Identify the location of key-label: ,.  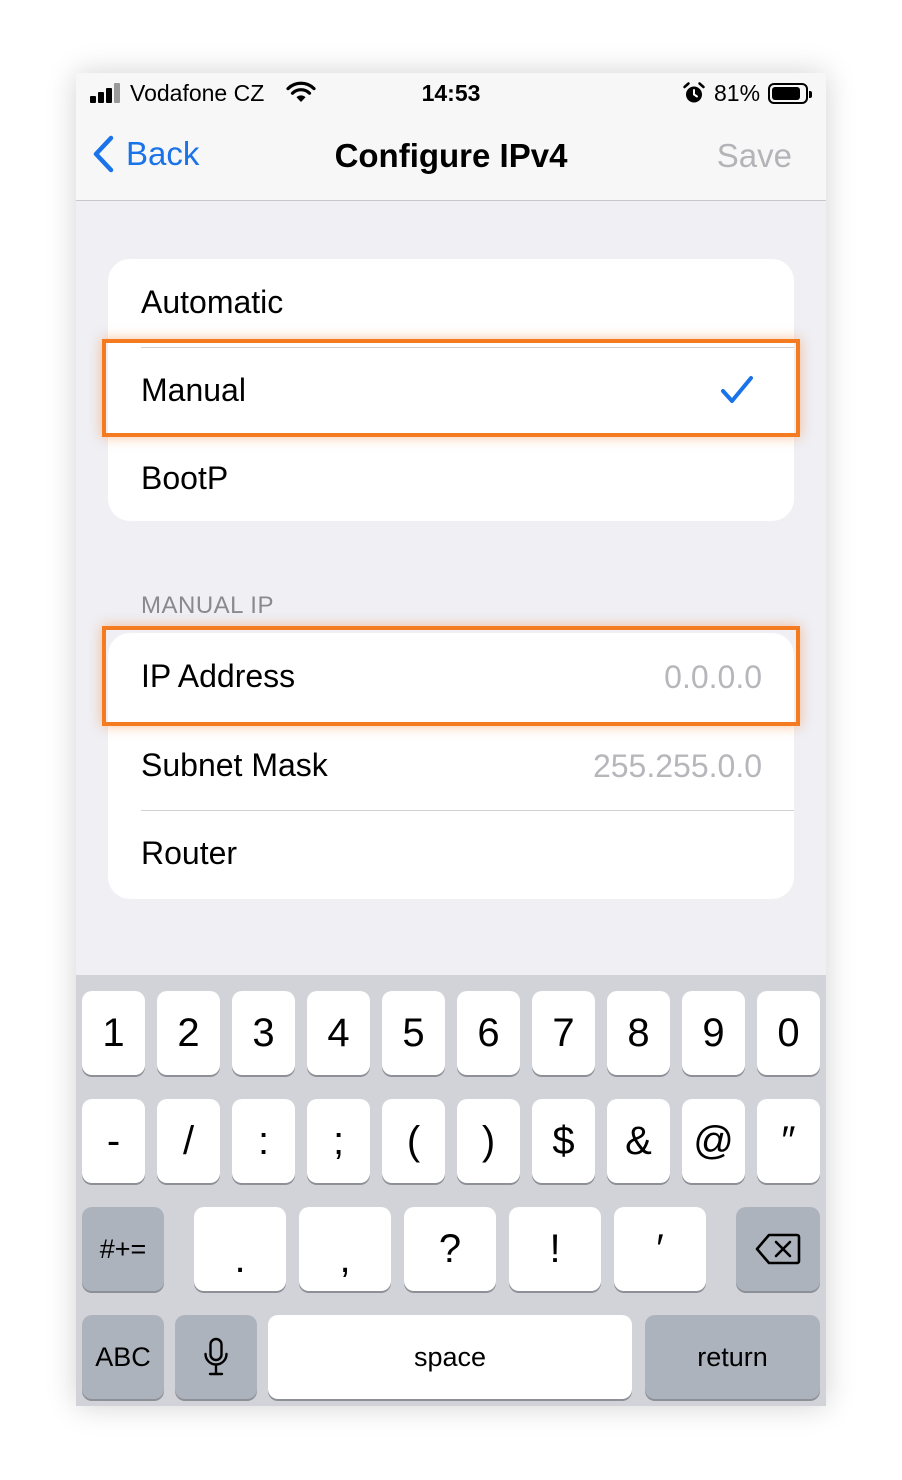
(345, 1258).